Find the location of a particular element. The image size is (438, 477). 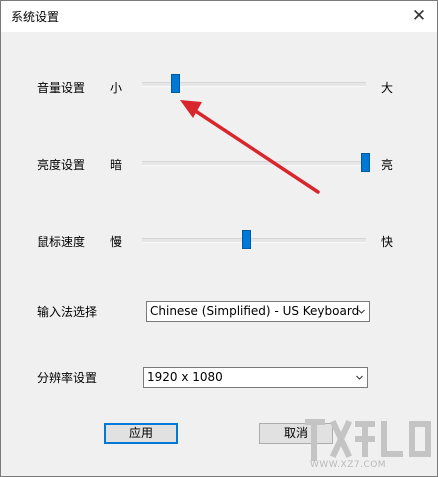

volume-slider-track is located at coordinates (254, 83).